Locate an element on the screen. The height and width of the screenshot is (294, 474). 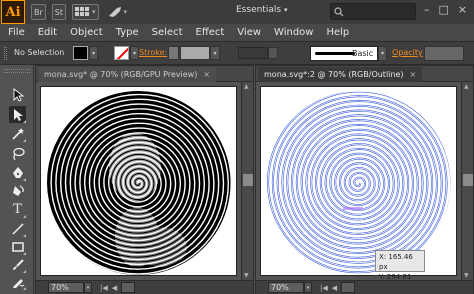
type-t-icon: T is located at coordinates (17, 209).